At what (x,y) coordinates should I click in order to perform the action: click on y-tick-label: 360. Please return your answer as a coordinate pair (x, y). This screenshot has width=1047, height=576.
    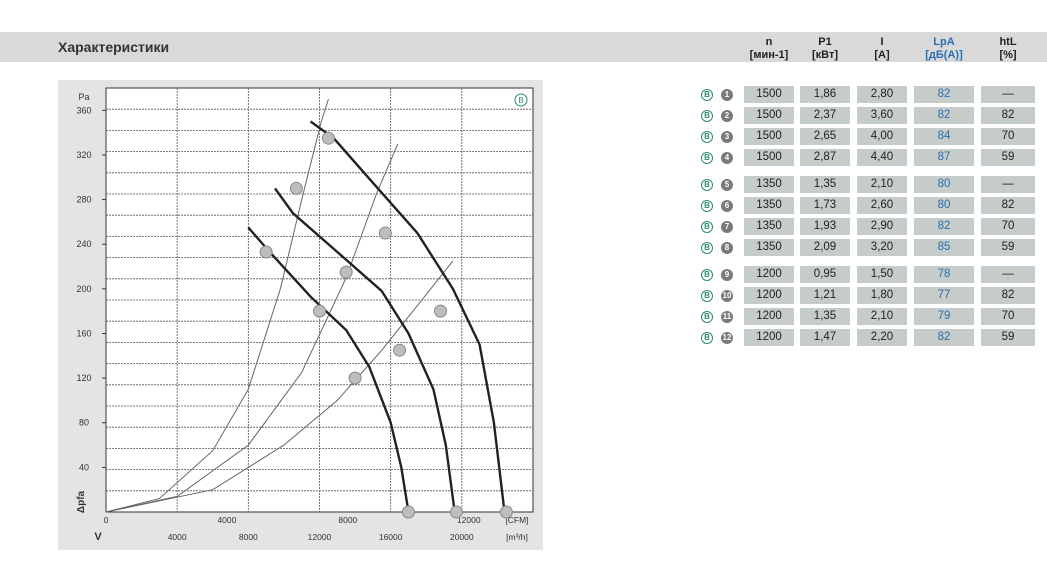
    Looking at the image, I should click on (83, 110).